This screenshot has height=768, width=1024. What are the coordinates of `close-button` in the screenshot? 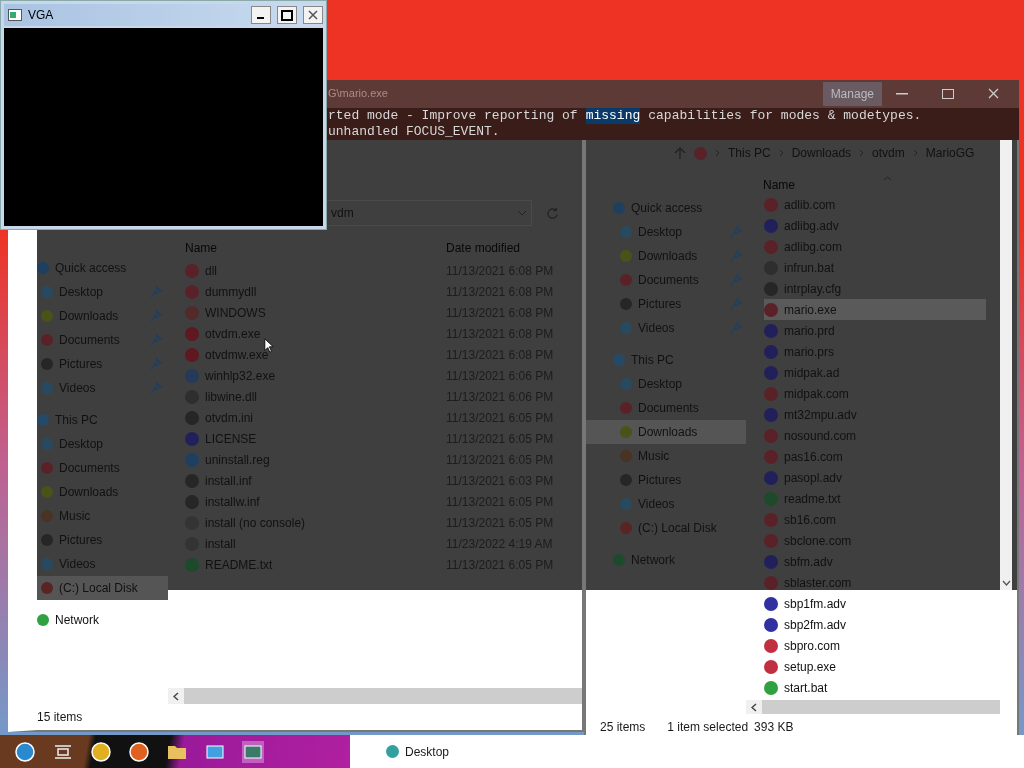 It's located at (313, 15).